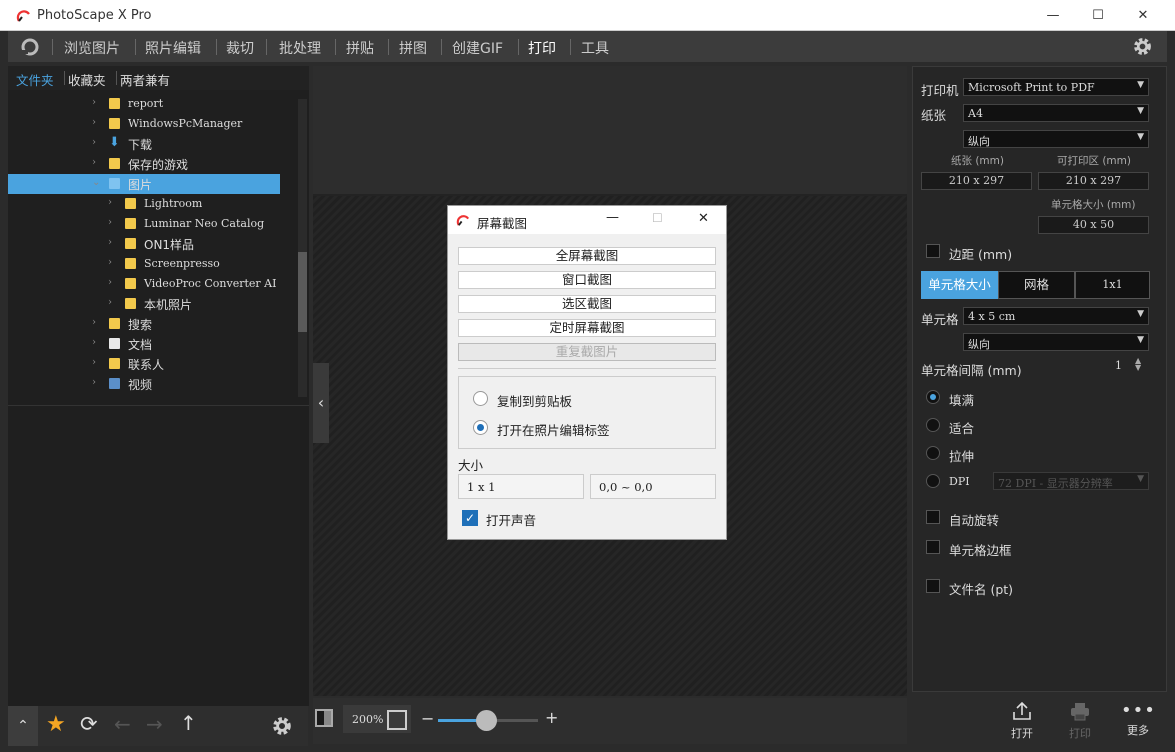  I want to click on tab-folders: 文件夹, so click(35, 79).